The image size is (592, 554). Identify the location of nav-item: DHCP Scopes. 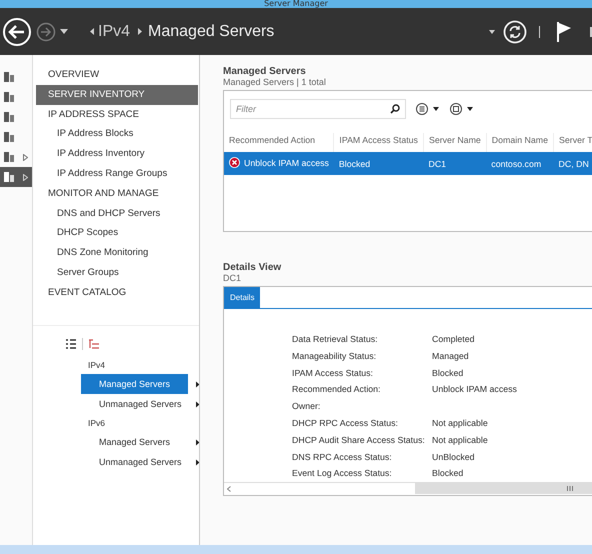
(117, 233).